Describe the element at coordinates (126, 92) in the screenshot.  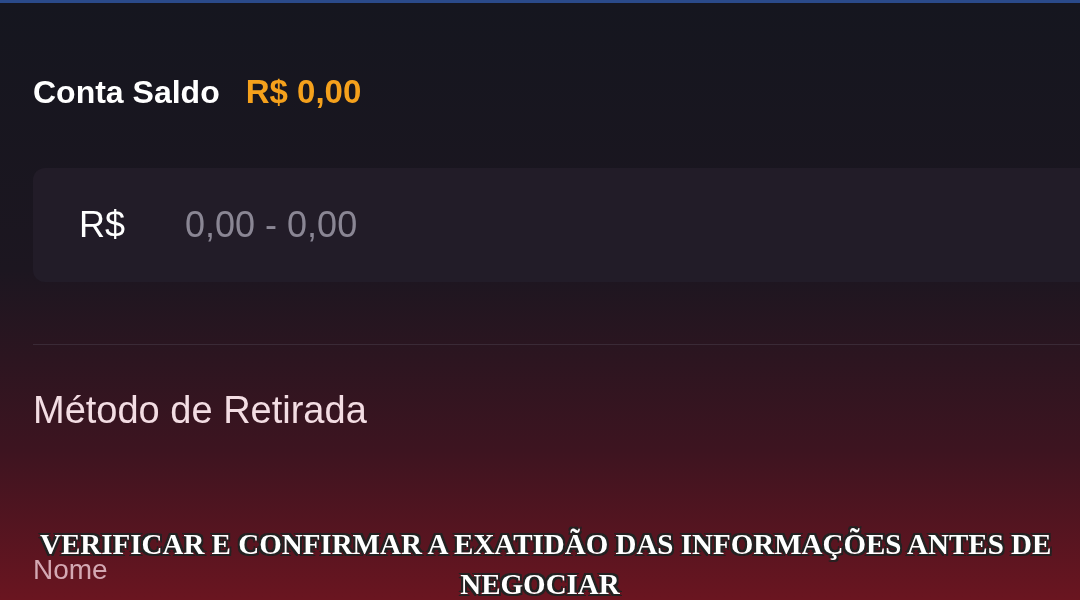
I see `balance-label: Conta Saldo` at that location.